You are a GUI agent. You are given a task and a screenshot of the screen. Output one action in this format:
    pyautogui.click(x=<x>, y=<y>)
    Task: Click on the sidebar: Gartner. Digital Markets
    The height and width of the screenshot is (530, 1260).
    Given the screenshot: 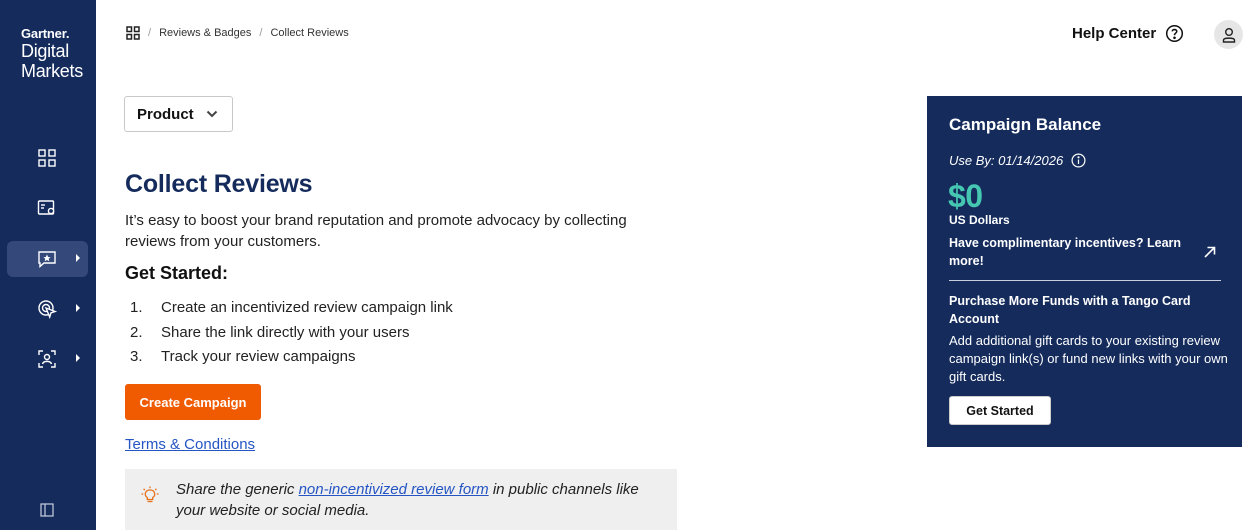 What is the action you would take?
    pyautogui.click(x=48, y=265)
    